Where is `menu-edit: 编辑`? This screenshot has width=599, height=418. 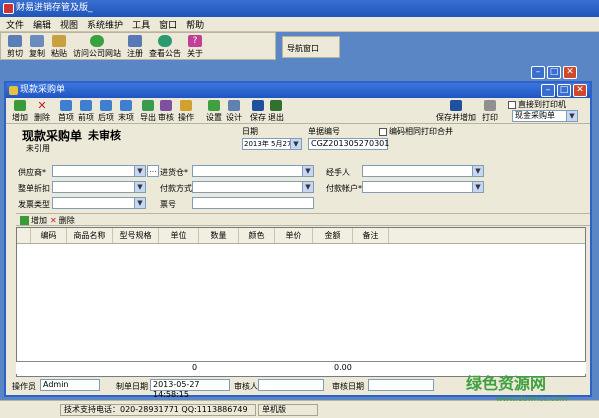
menu-edit: 编辑 is located at coordinates (42, 24).